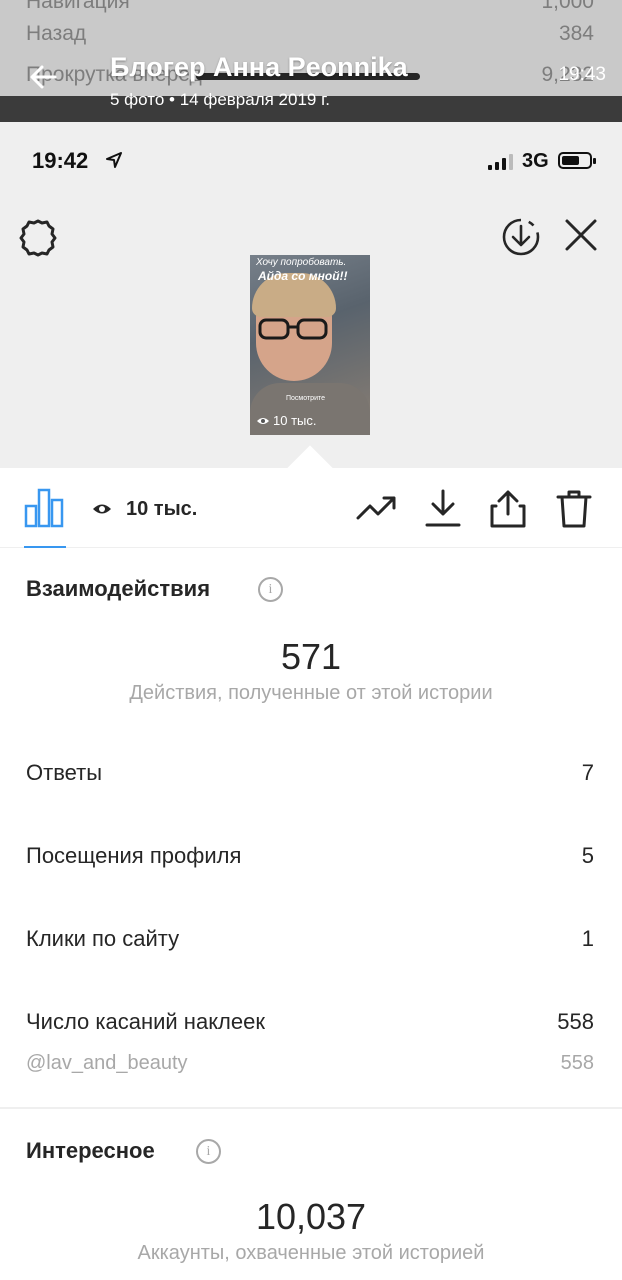  I want to click on metric-value: 1, so click(587, 938).